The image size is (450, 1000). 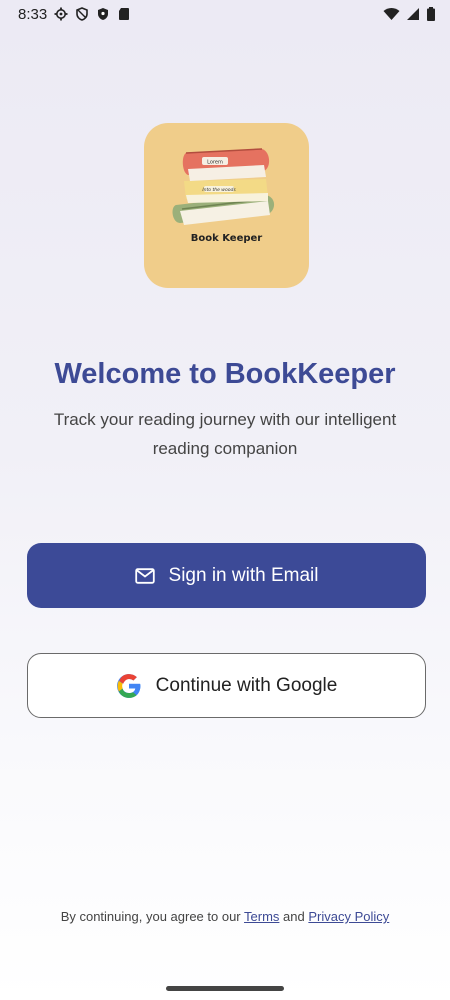 I want to click on status-right, so click(x=409, y=14).